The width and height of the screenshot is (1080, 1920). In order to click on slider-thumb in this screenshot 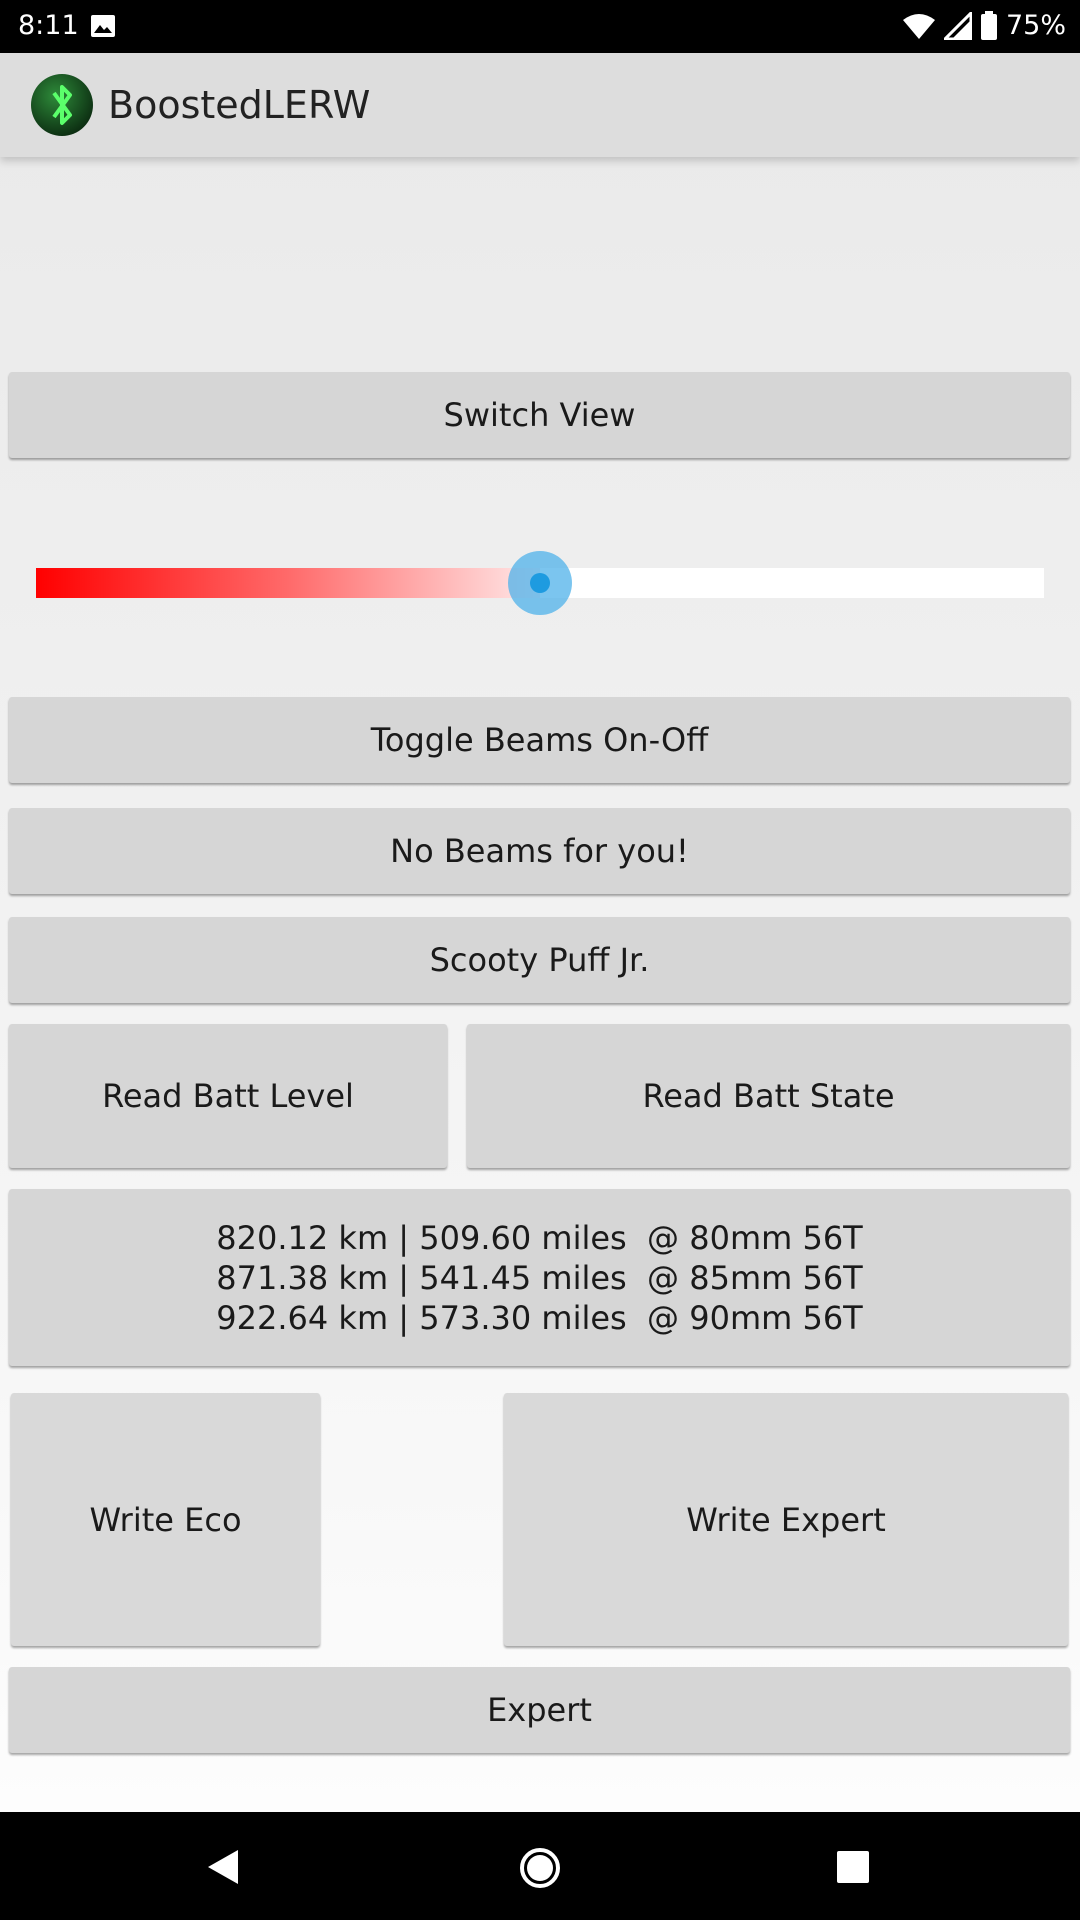, I will do `click(540, 583)`.